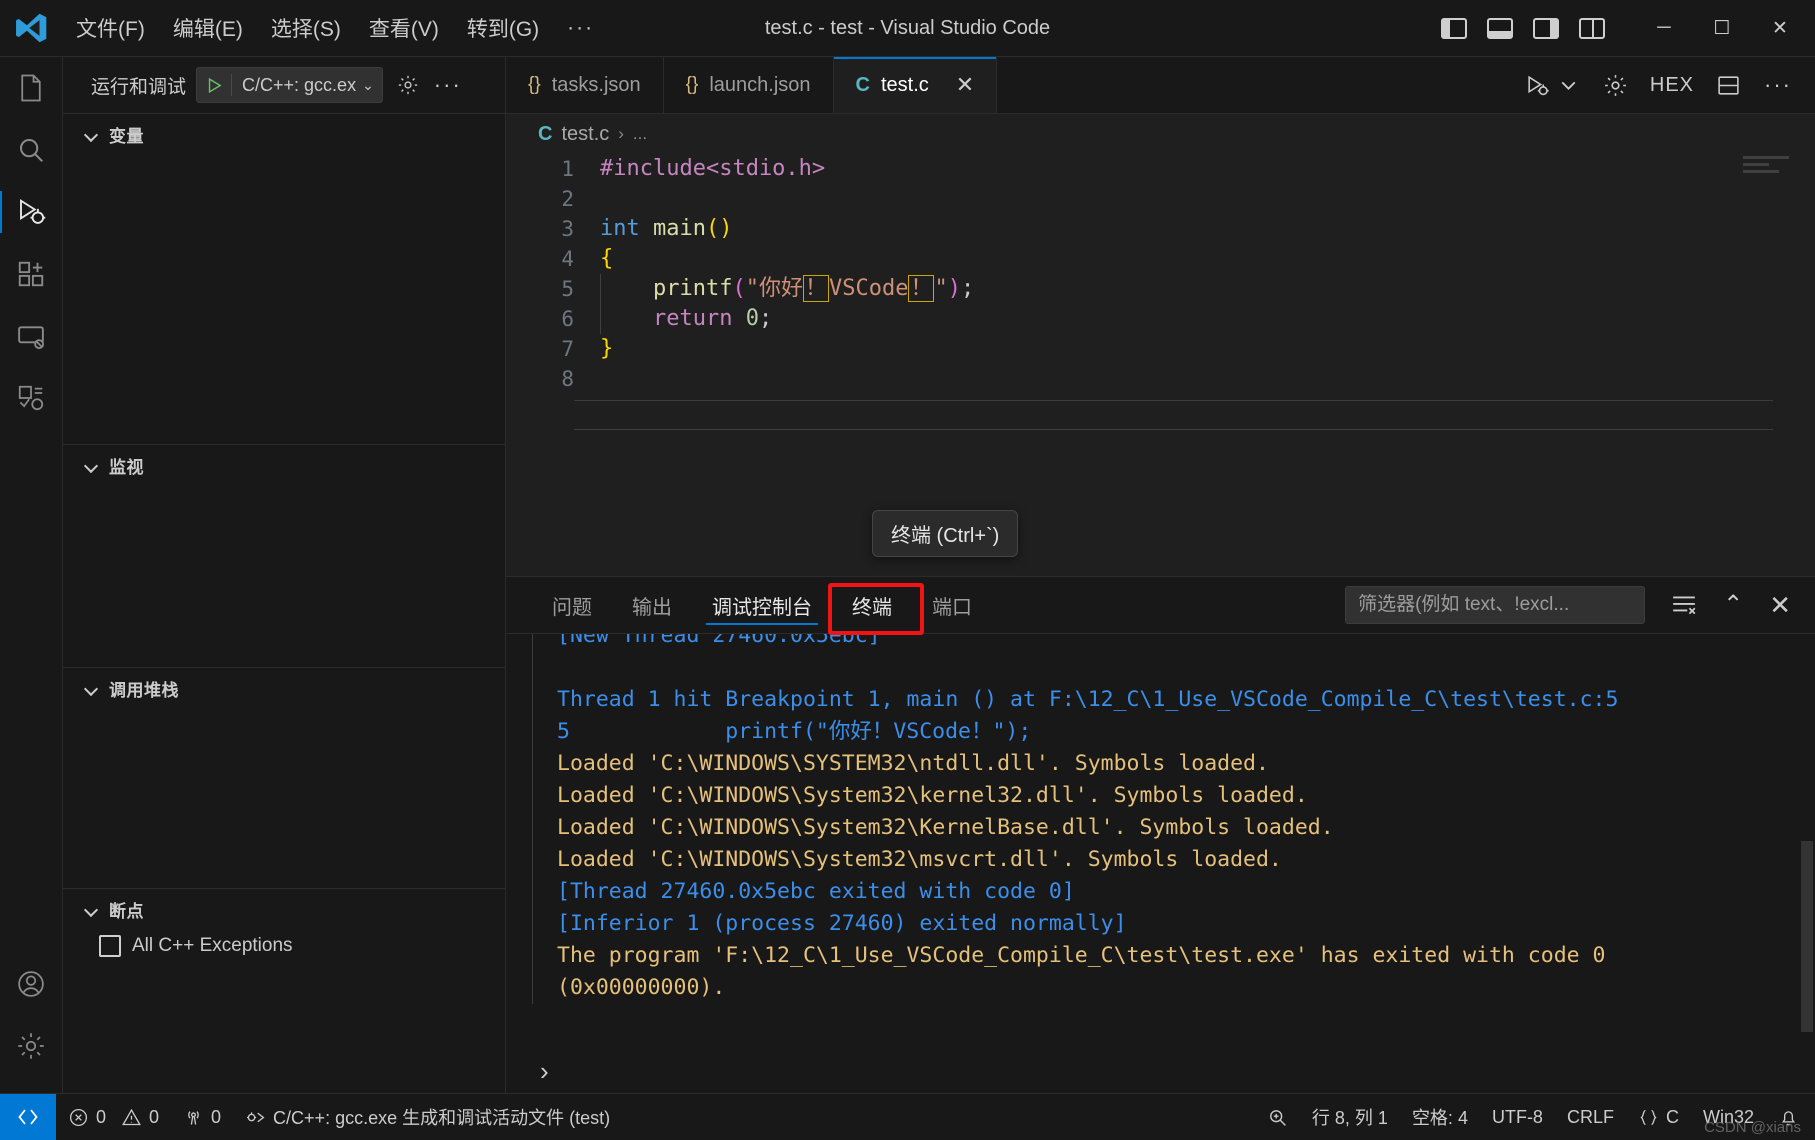 The width and height of the screenshot is (1815, 1140). I want to click on activity-testing-icon, so click(31, 398).